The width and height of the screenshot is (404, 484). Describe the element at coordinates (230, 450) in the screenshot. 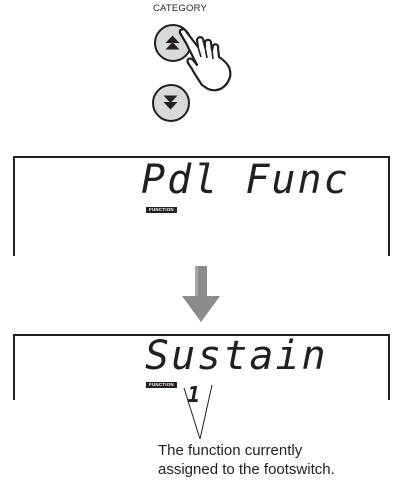

I see `caption-line-1: The function currently` at that location.